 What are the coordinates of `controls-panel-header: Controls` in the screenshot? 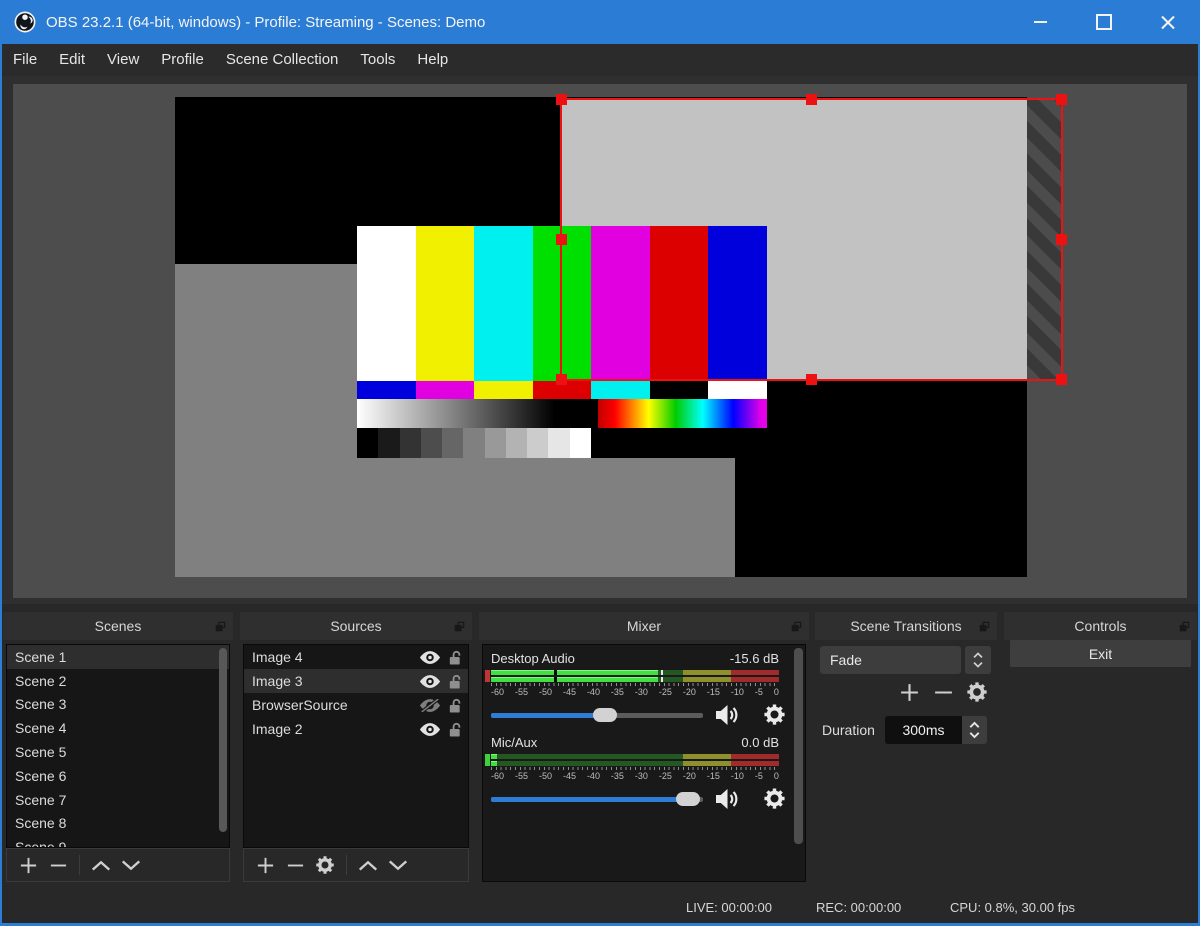 It's located at (1100, 626).